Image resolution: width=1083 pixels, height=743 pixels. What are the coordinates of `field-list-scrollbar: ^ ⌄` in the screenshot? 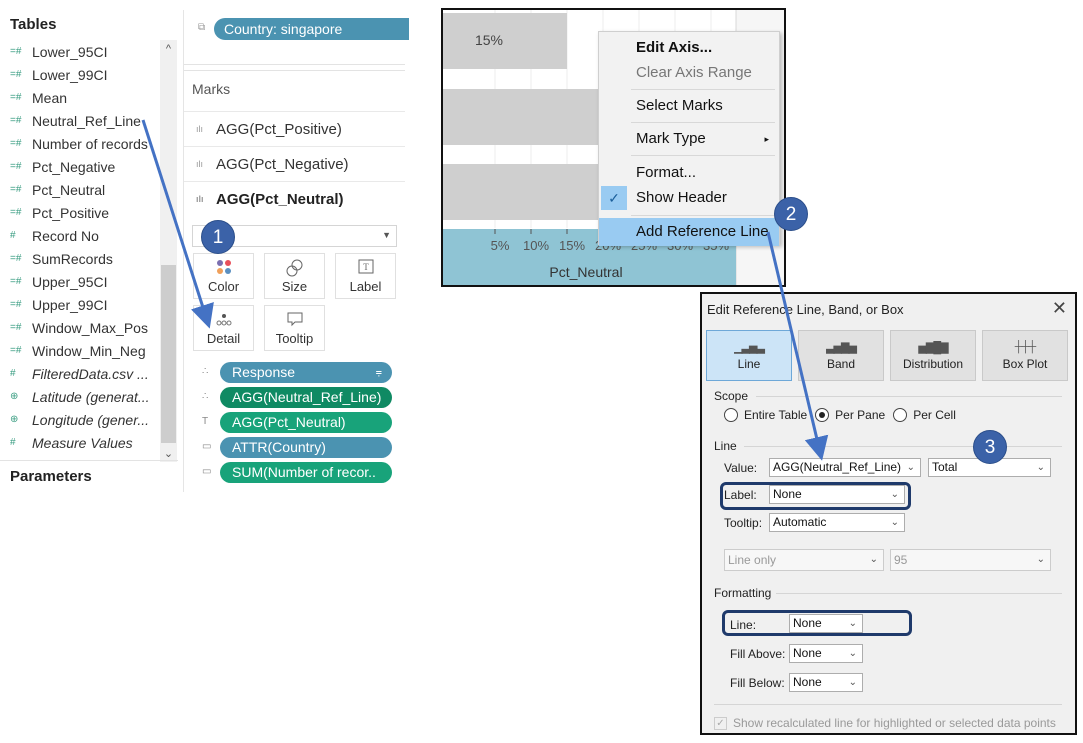 It's located at (168, 251).